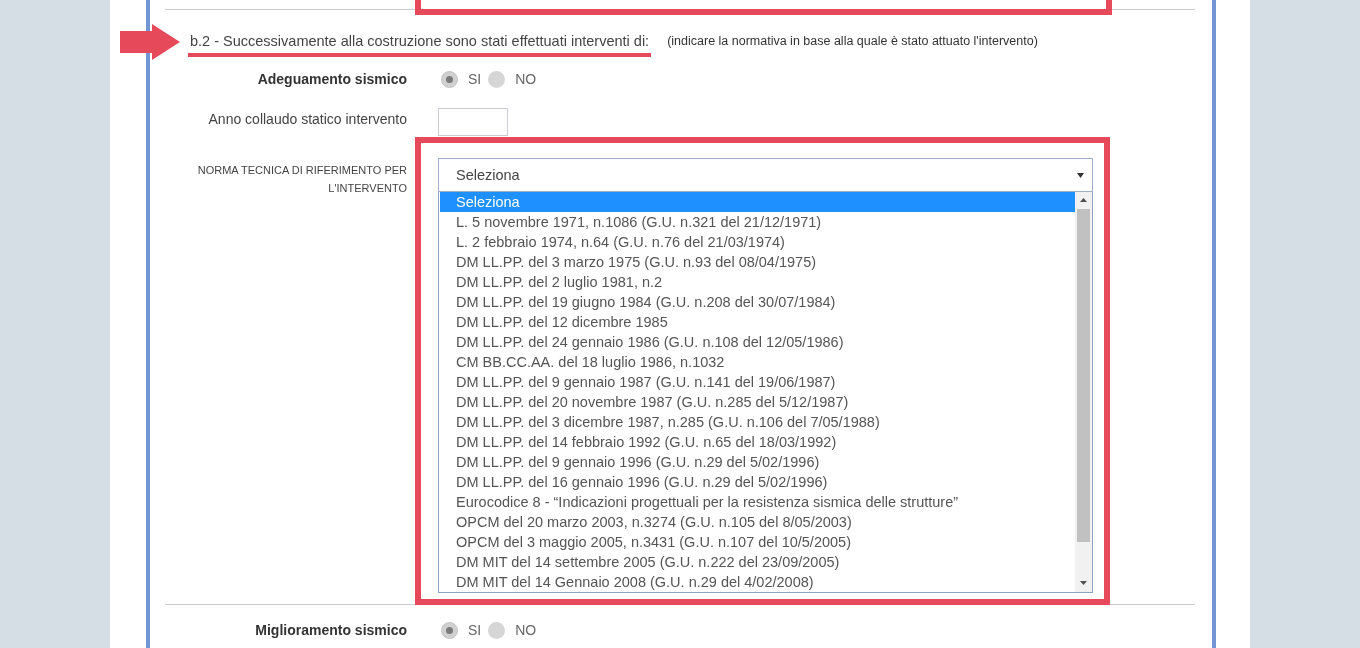 Image resolution: width=1360 pixels, height=648 pixels. Describe the element at coordinates (1080, 175) in the screenshot. I see `caret-icon` at that location.